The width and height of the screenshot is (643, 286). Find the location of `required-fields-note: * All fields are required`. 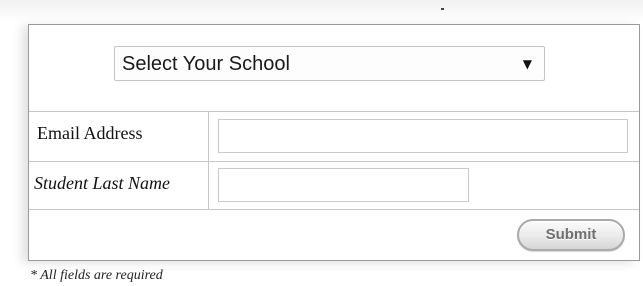

required-fields-note: * All fields are required is located at coordinates (96, 275).